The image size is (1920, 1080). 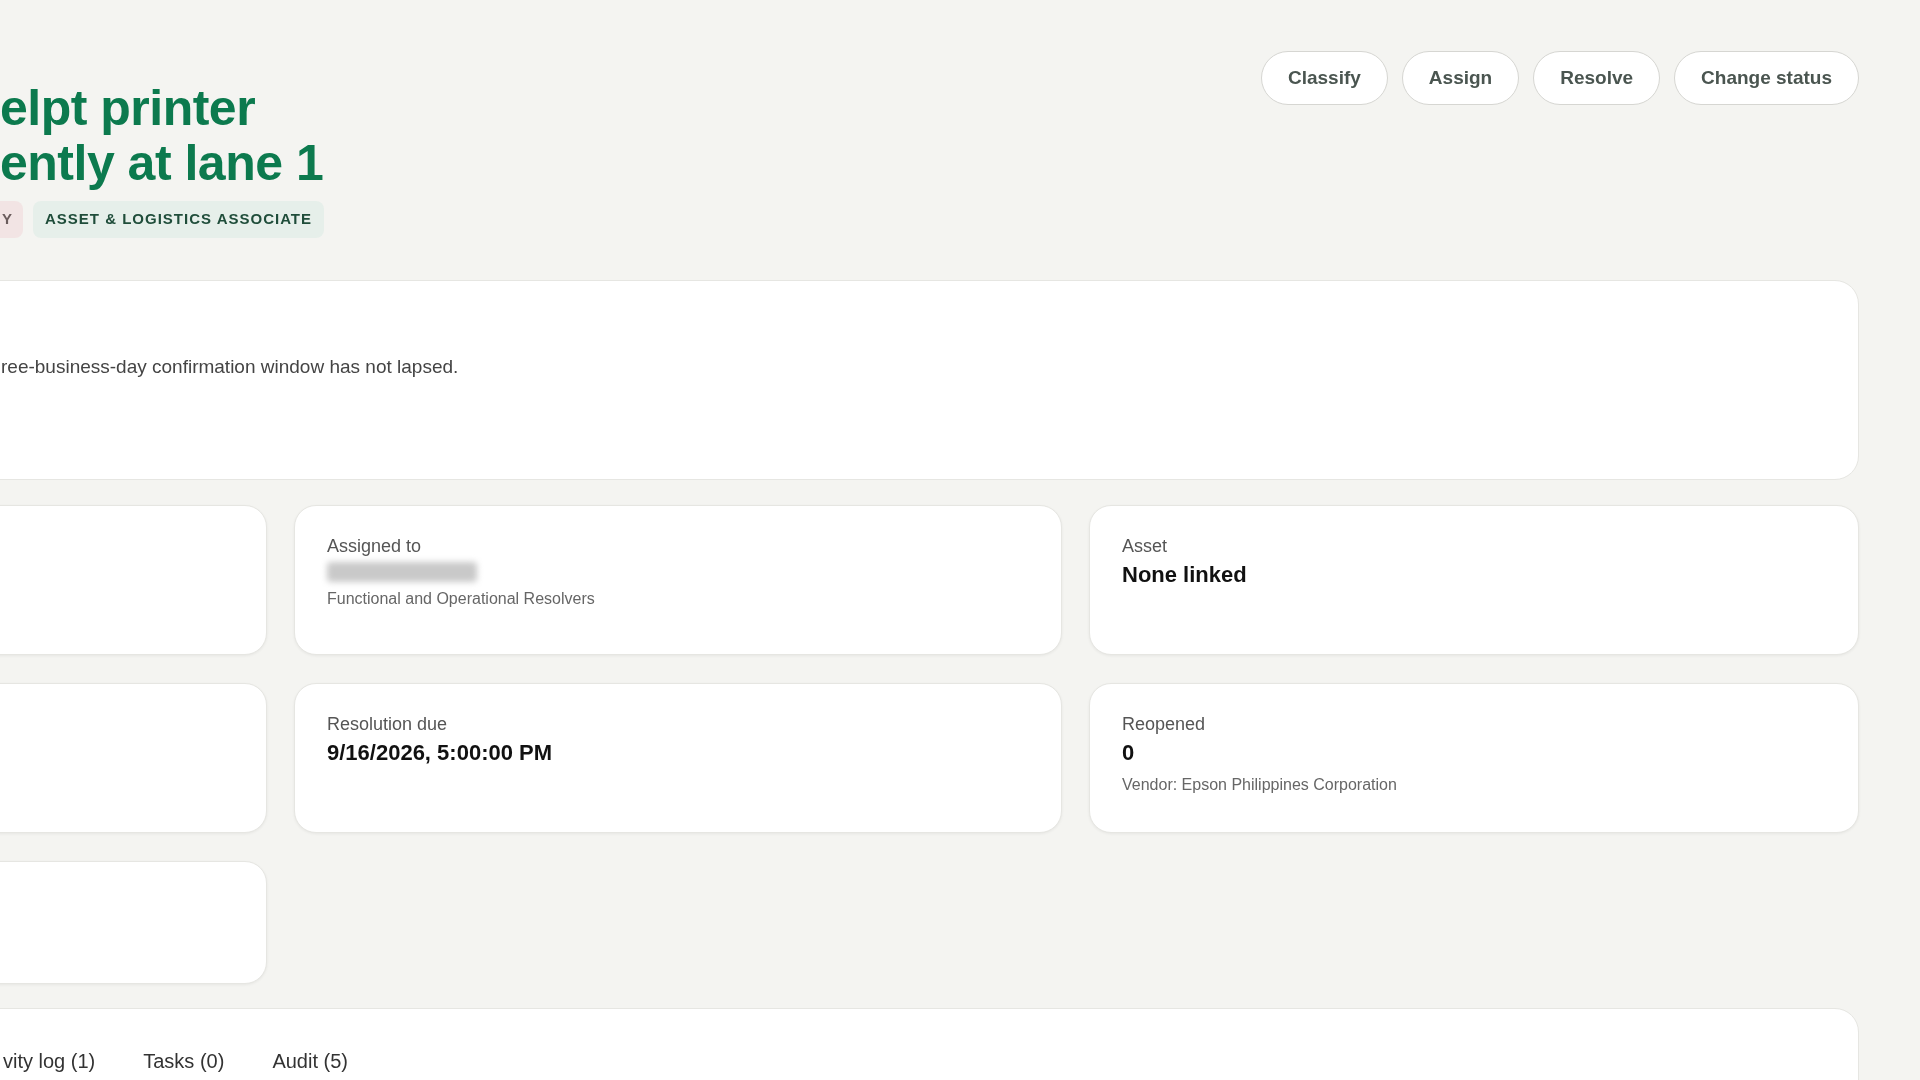 What do you see at coordinates (1128, 752) in the screenshot?
I see `field-value: 0` at bounding box center [1128, 752].